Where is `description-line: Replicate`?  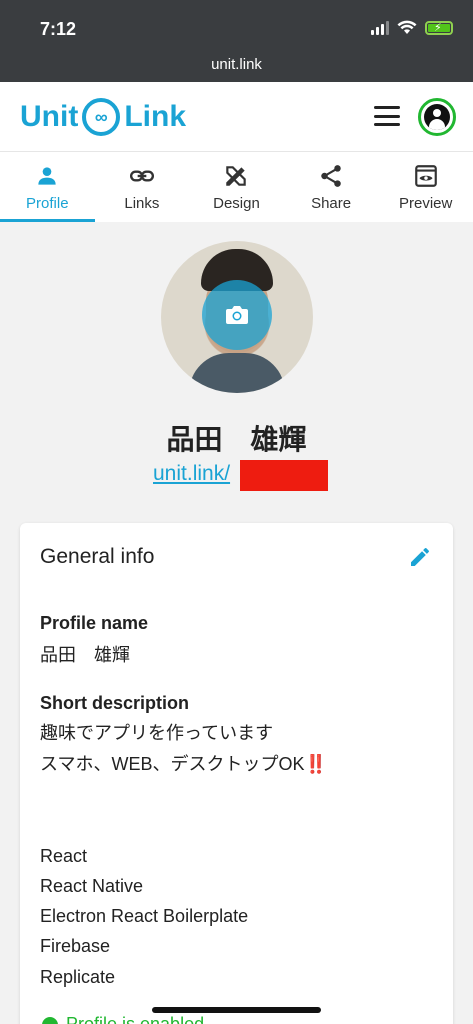
description-line: Replicate is located at coordinates (78, 977).